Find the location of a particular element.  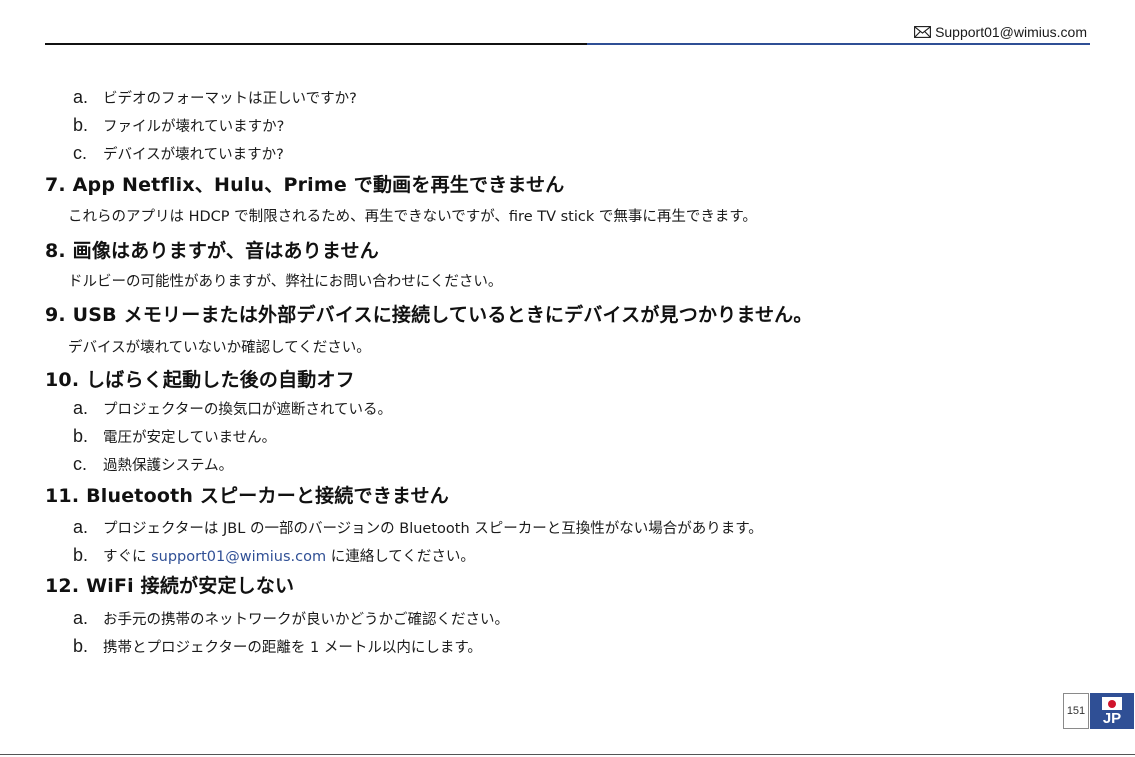

list-item: b. ファイルが壊れていますか? is located at coordinates (178, 125).